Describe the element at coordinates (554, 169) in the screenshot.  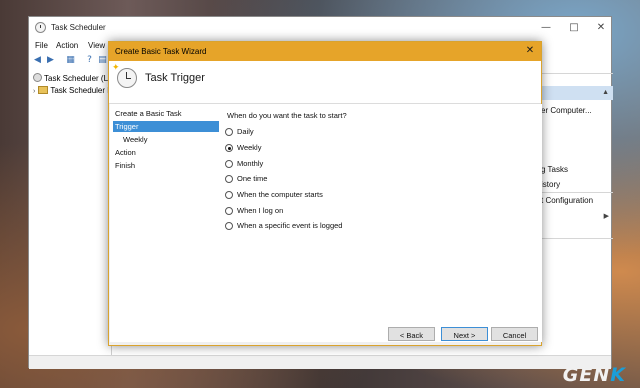
I see `action-running-tasks: g Tasks` at that location.